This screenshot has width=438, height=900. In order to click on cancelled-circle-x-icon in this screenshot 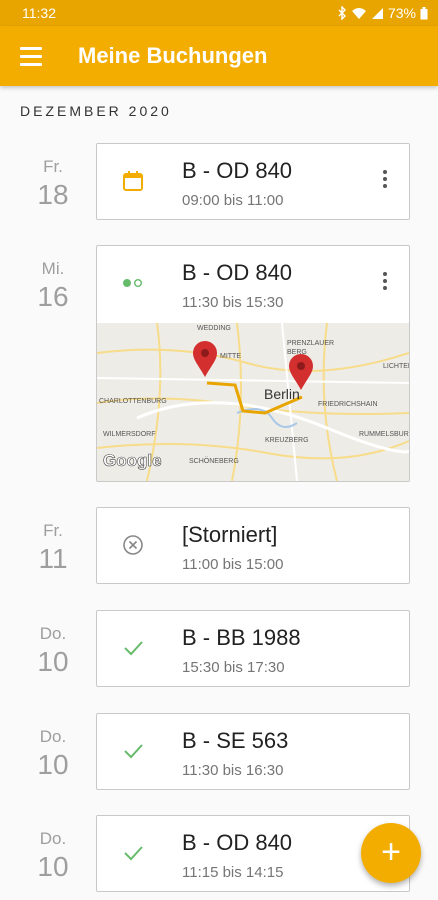, I will do `click(133, 545)`.